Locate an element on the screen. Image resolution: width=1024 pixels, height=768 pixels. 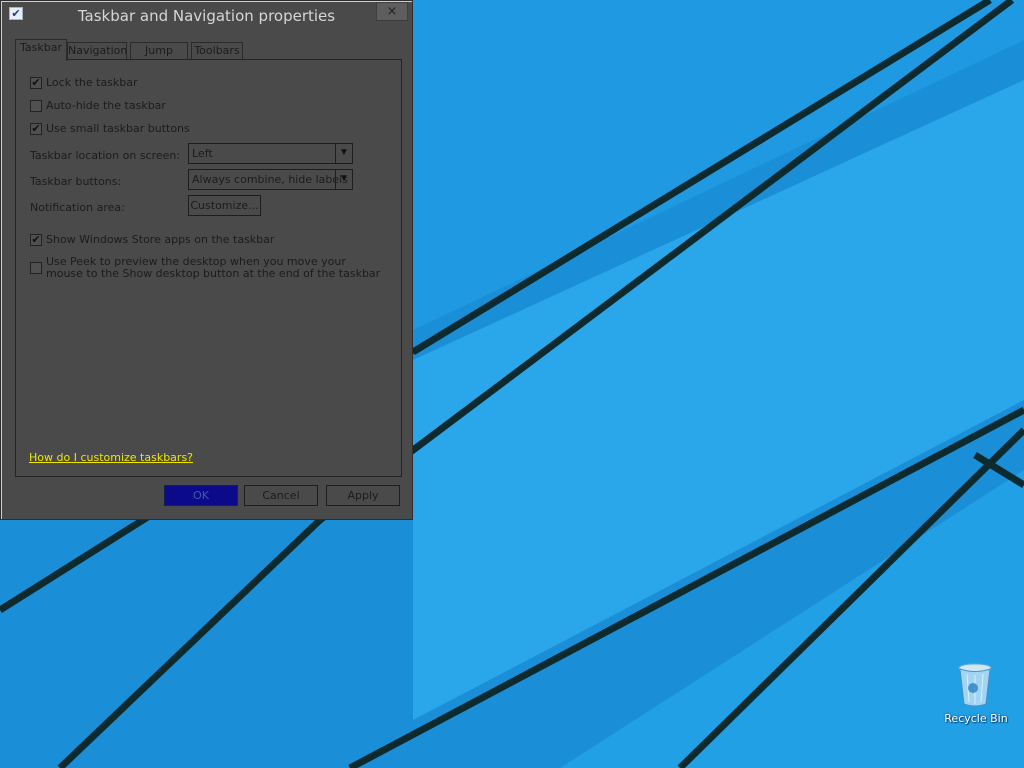
tab-taskbar: Taskbar is located at coordinates (41, 50).